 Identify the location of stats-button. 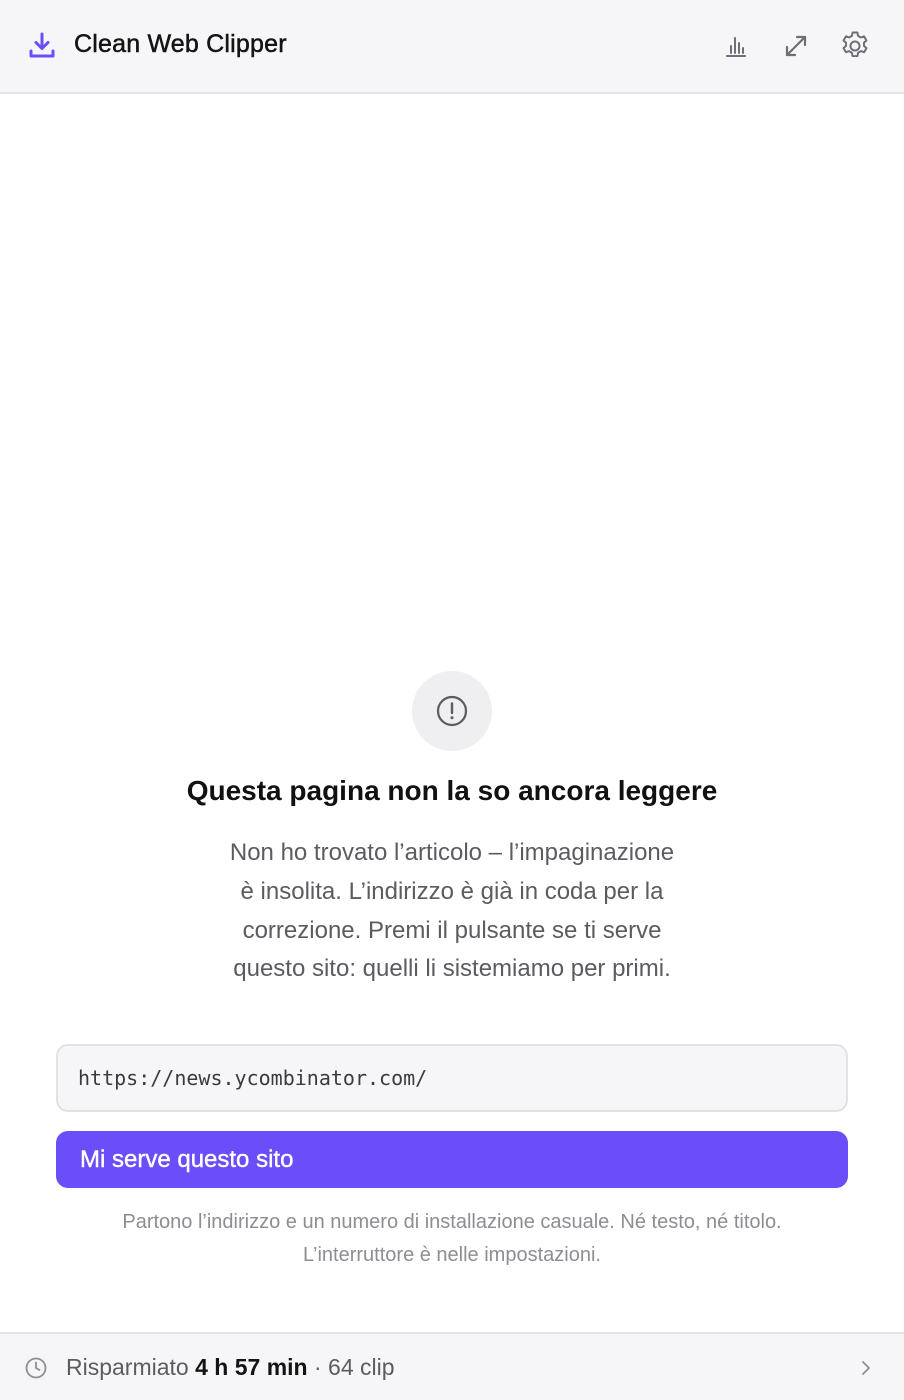
(736, 46).